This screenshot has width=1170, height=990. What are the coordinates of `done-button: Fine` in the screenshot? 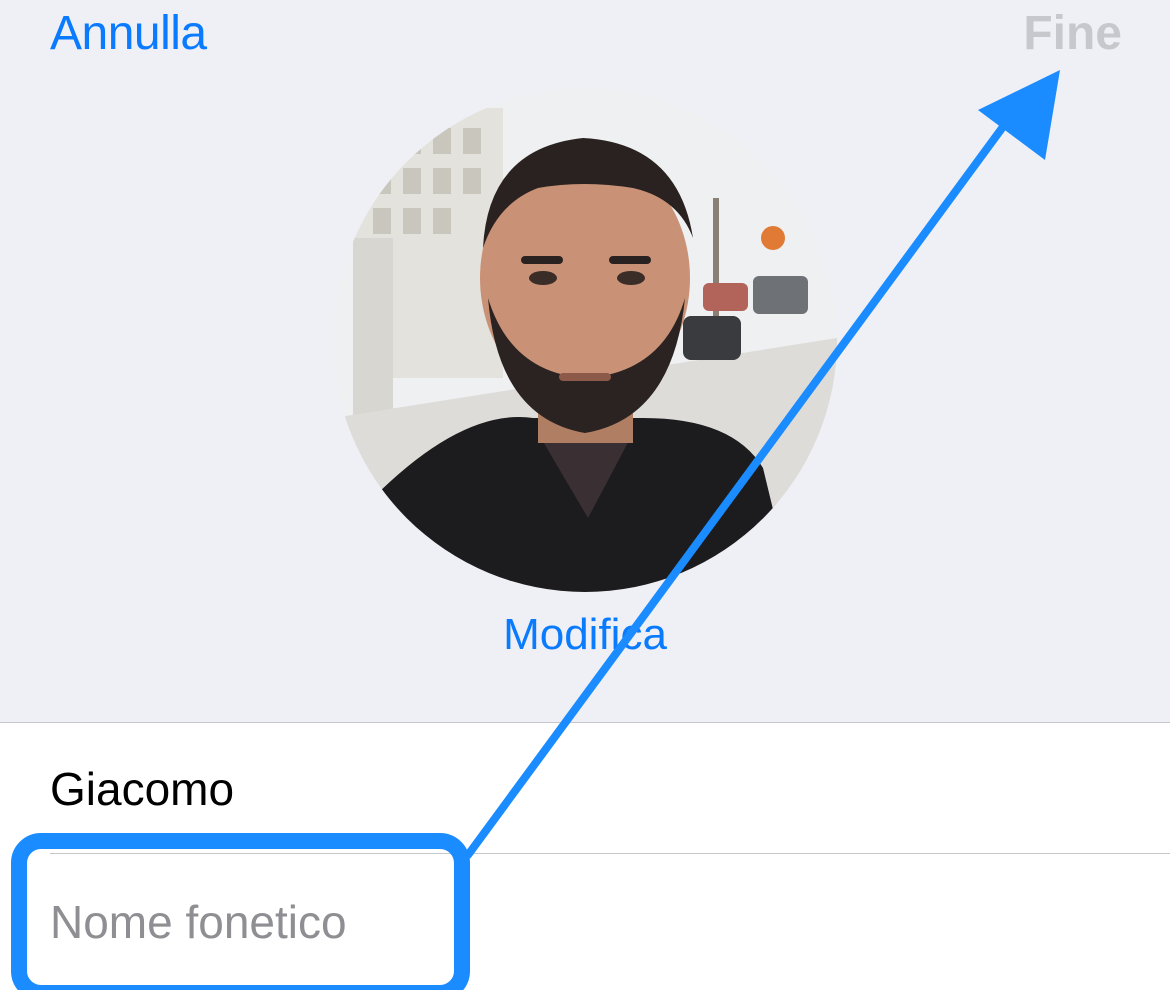 It's located at (1072, 33).